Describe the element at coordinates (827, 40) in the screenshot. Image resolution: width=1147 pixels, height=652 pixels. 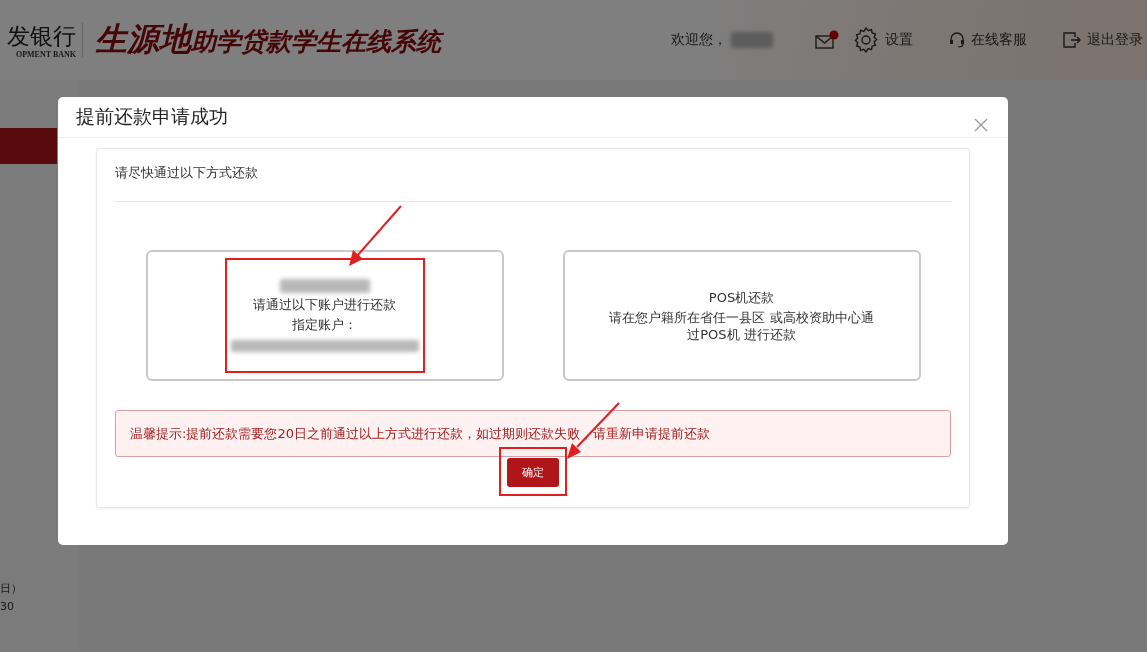
I see `mail-icon` at that location.